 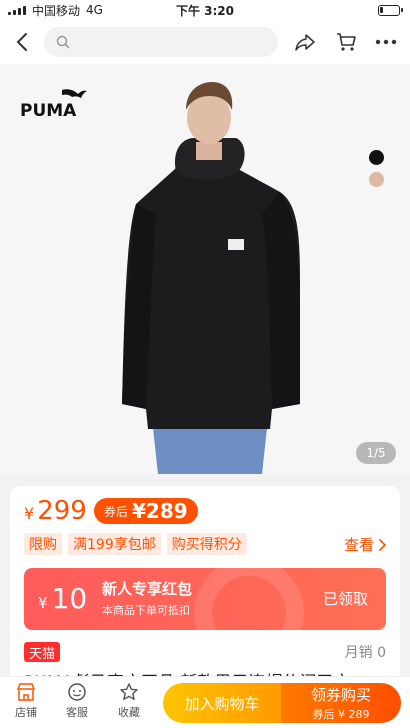 What do you see at coordinates (129, 691) in the screenshot?
I see `star-icon` at bounding box center [129, 691].